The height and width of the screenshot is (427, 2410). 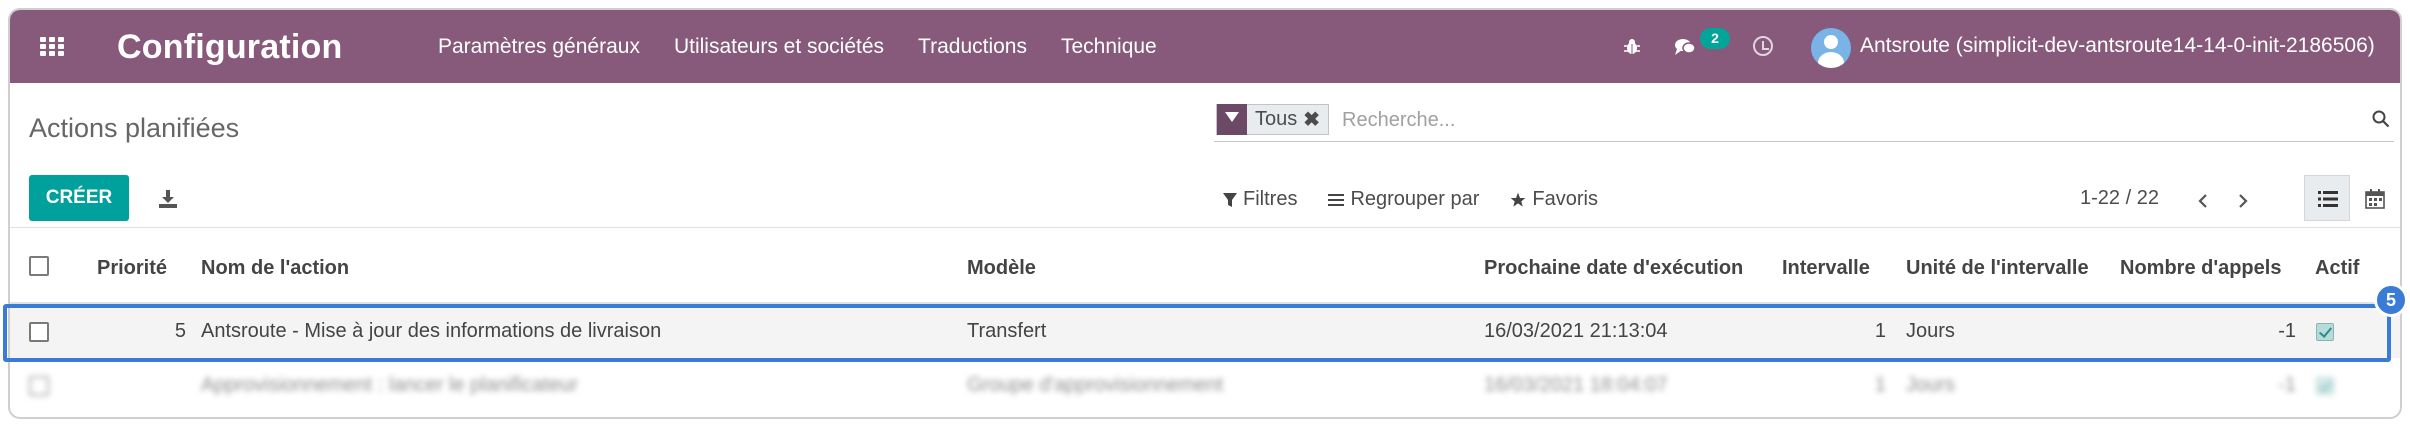 What do you see at coordinates (972, 47) in the screenshot?
I see `menu-item-translations: Traductions` at bounding box center [972, 47].